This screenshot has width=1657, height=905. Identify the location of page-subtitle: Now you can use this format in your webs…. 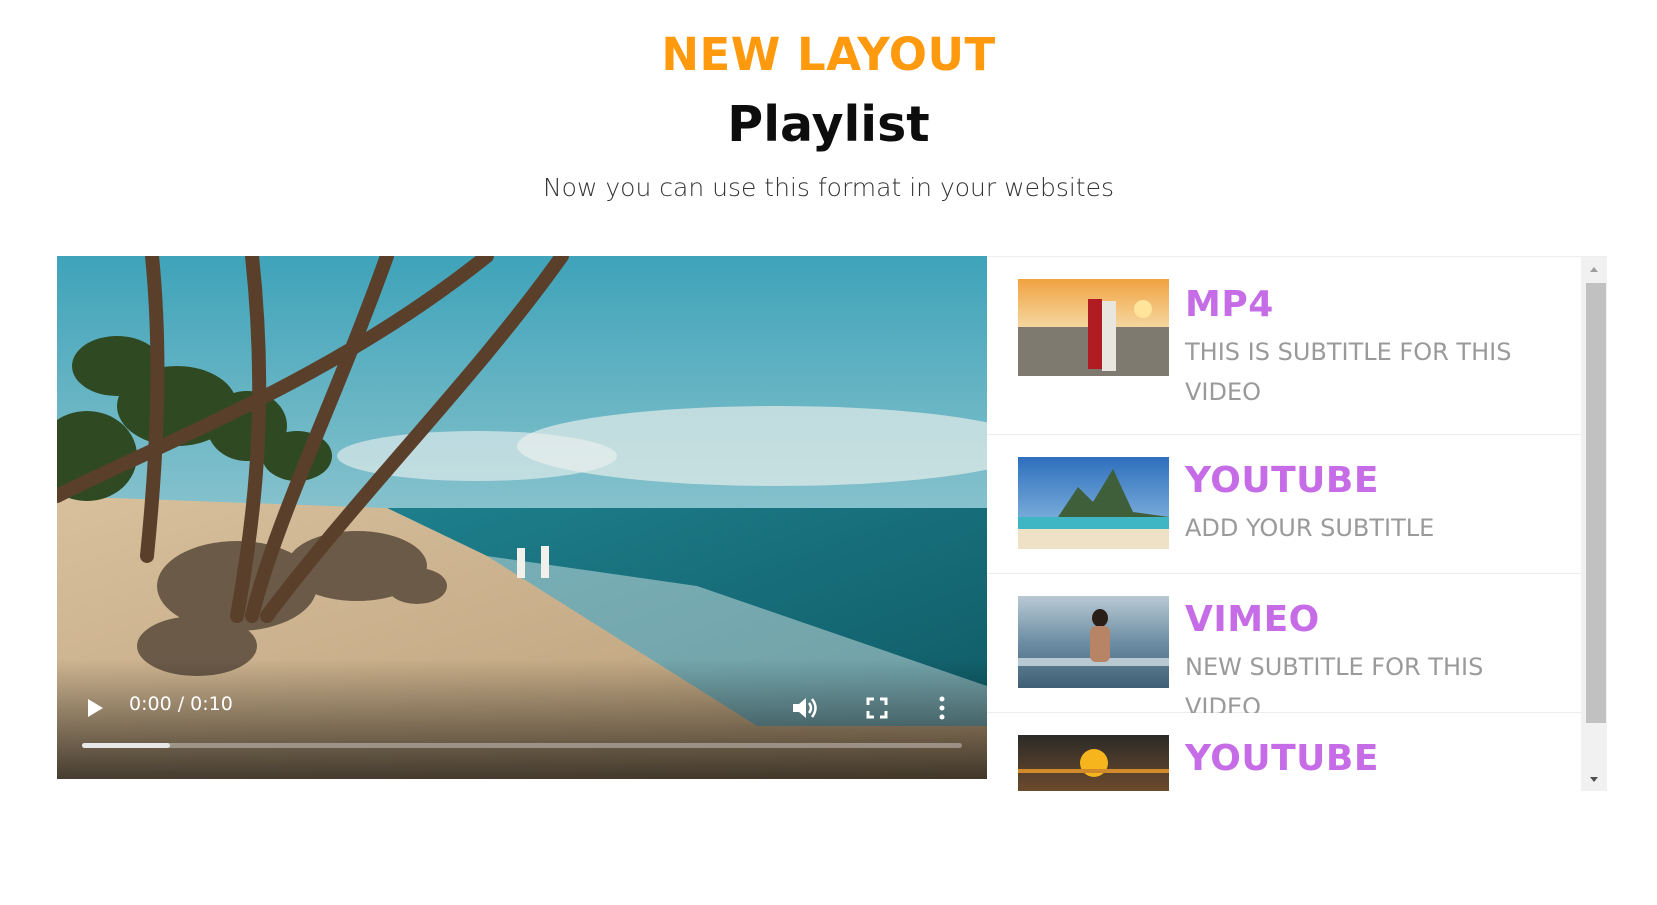
(828, 187).